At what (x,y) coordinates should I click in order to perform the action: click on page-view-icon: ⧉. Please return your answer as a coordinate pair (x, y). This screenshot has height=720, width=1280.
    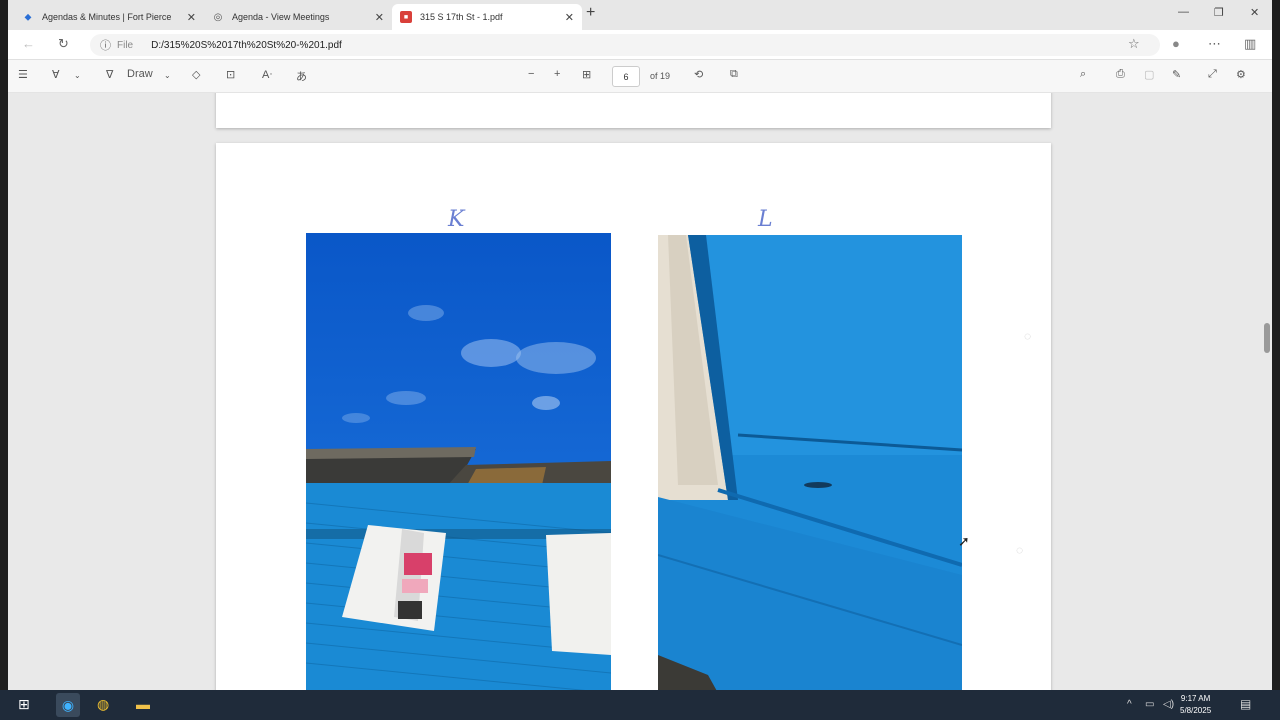
    Looking at the image, I should click on (734, 74).